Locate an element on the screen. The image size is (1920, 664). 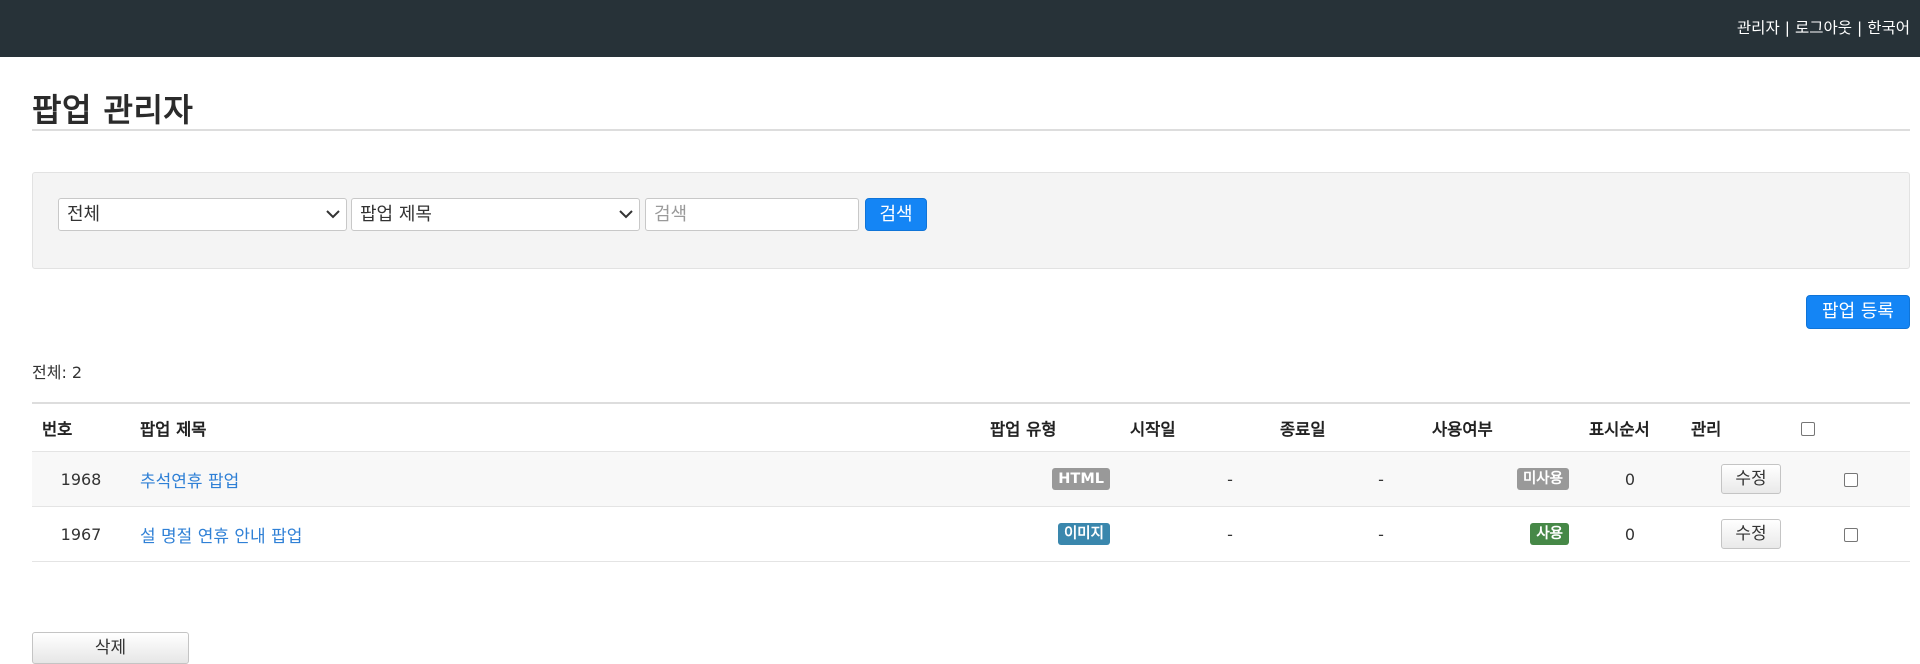
category-select-value: 전체 is located at coordinates (84, 214).